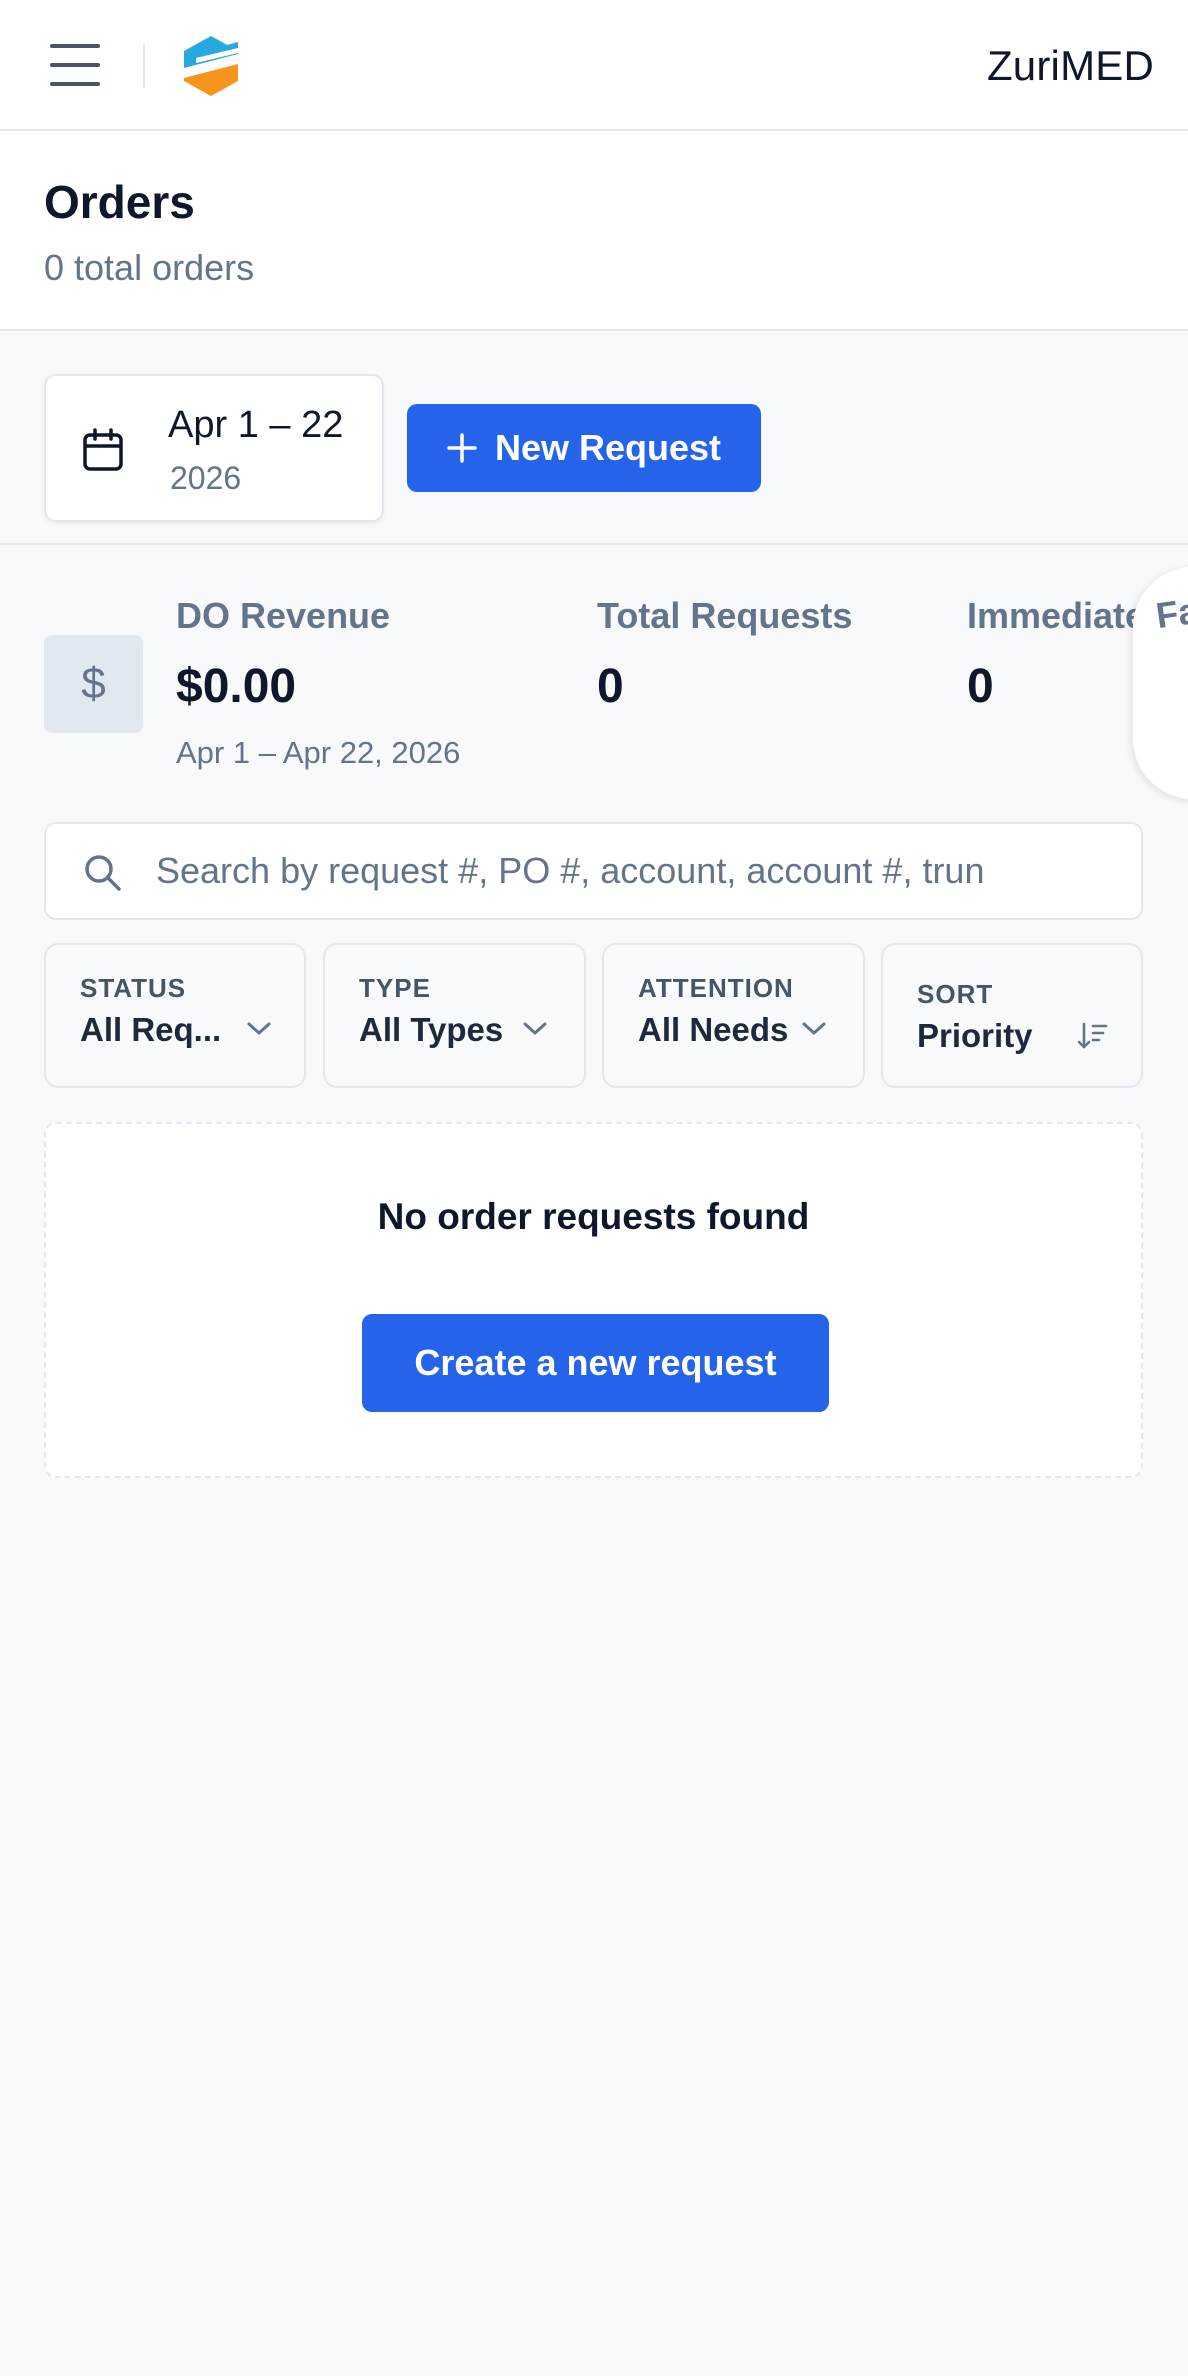 The image size is (1188, 2376). I want to click on page-title: Orders, so click(119, 202).